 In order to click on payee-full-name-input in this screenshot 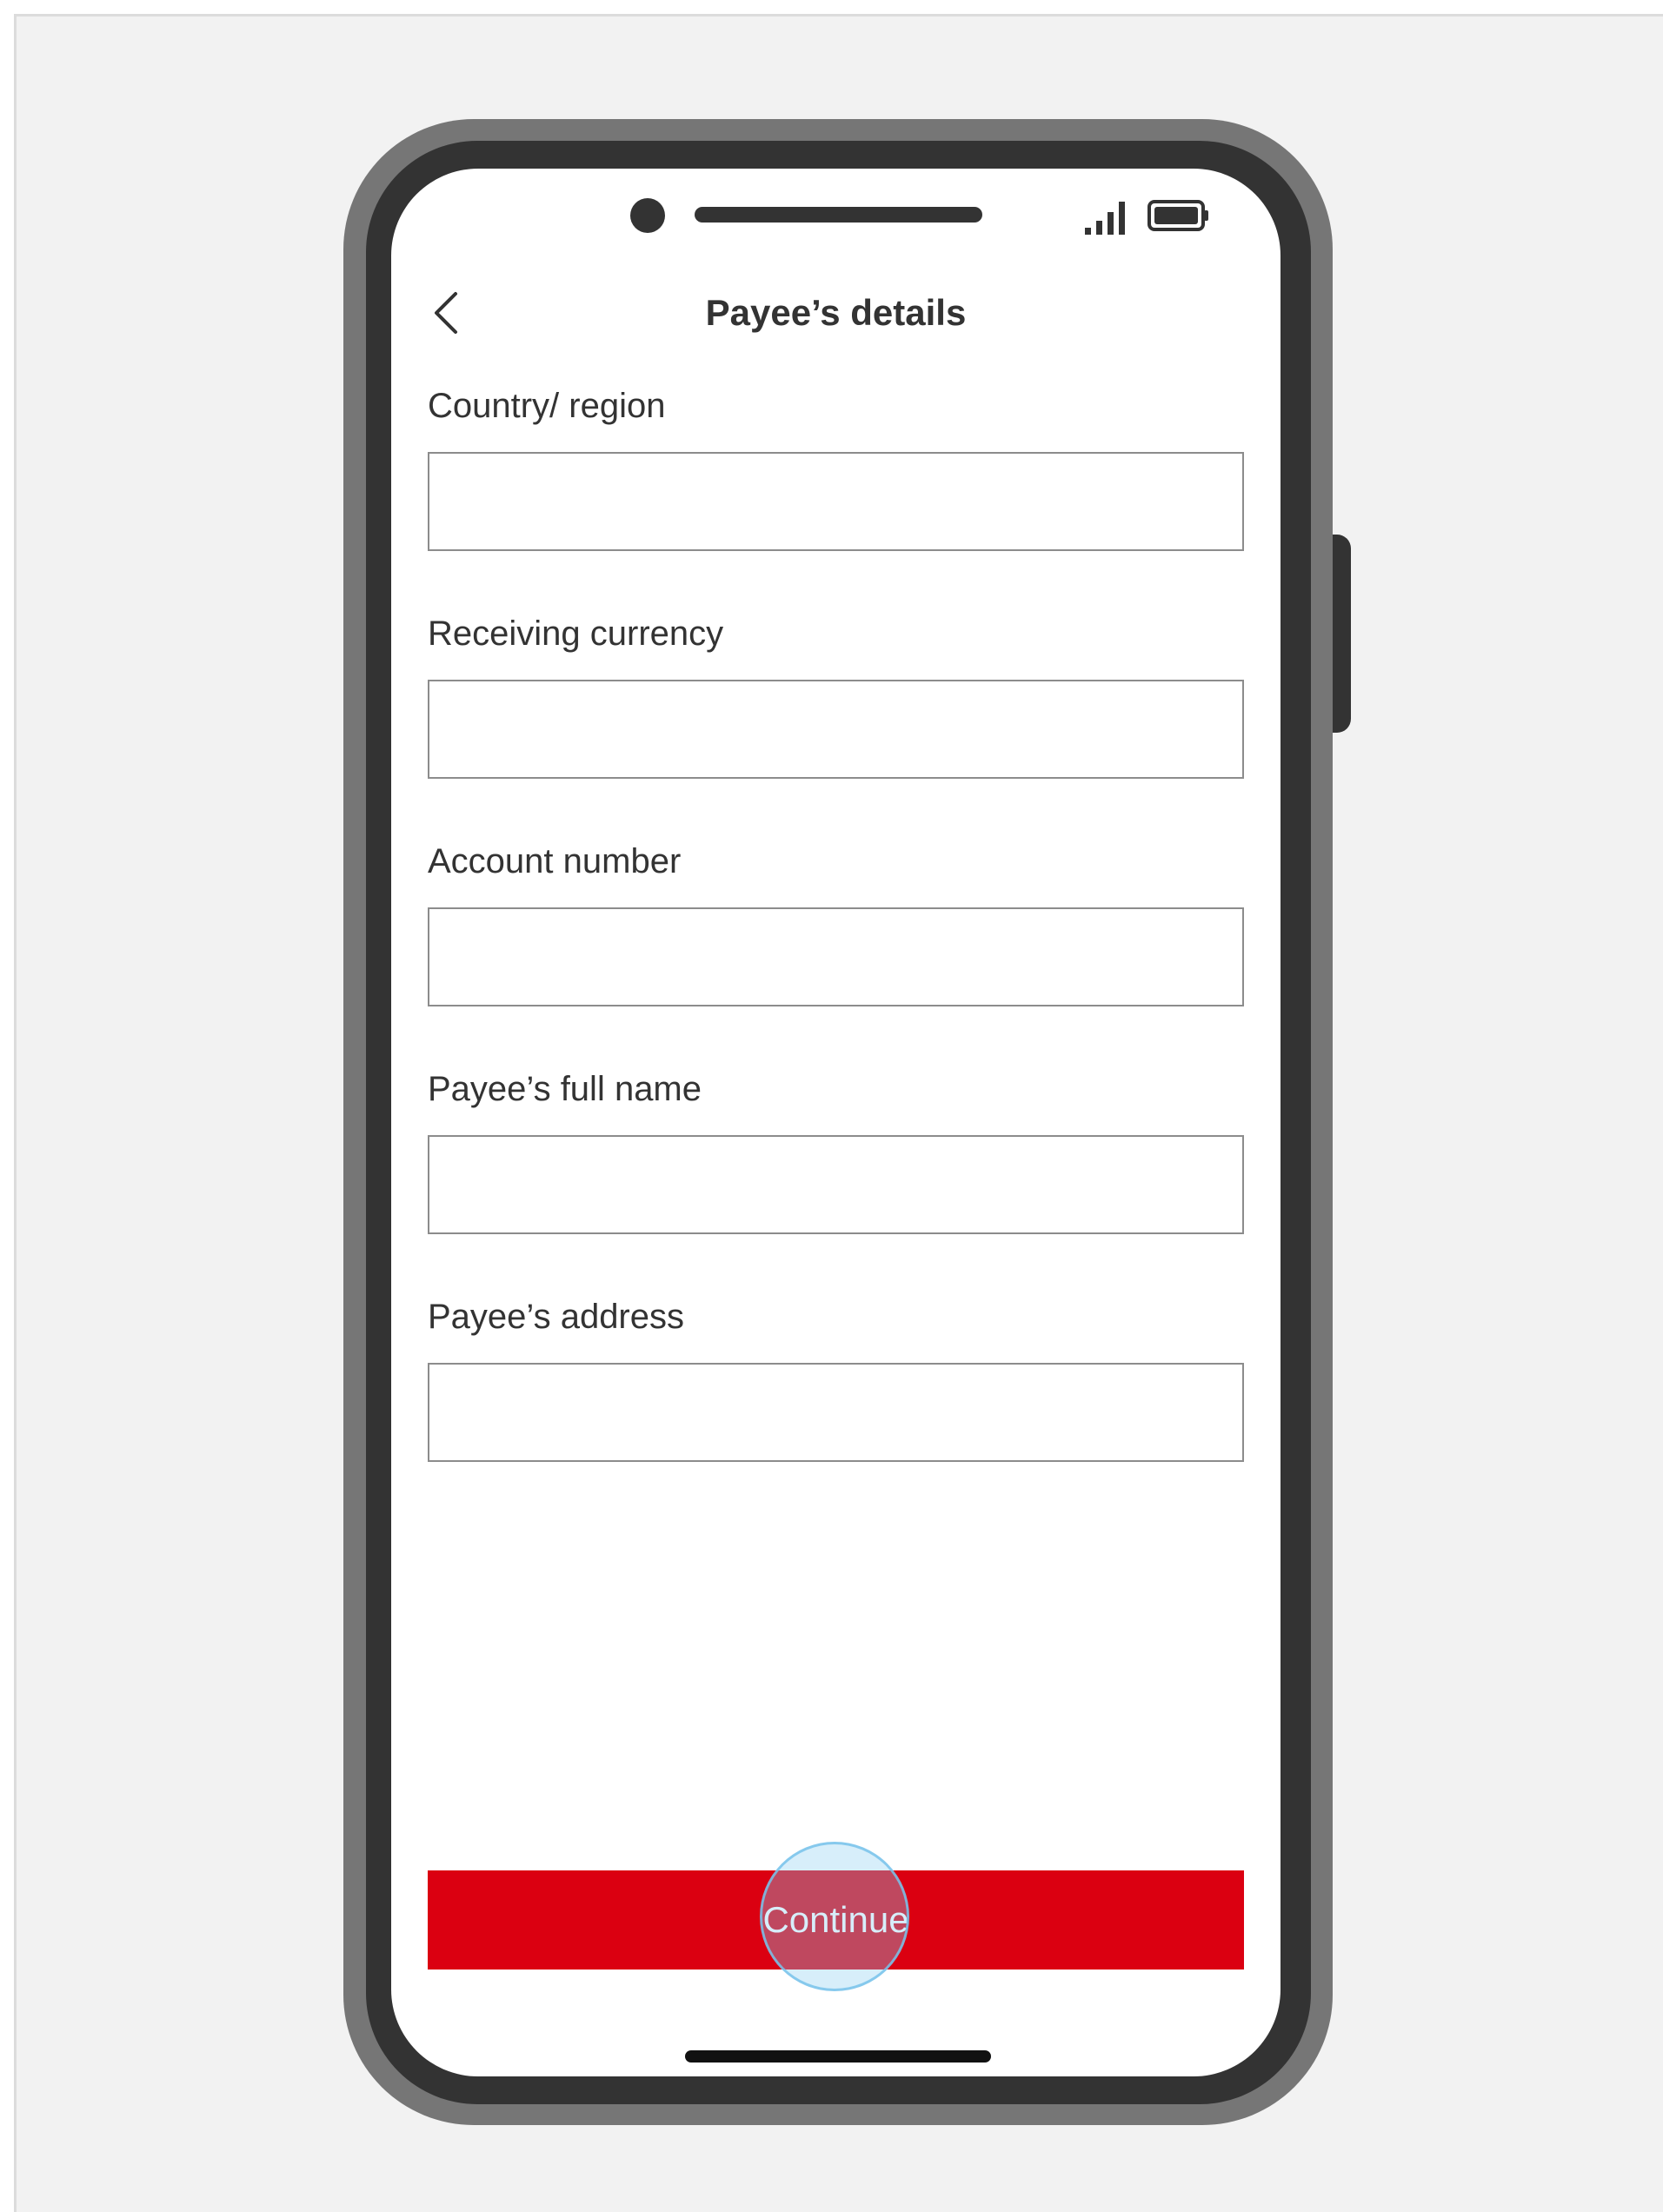, I will do `click(836, 1184)`.